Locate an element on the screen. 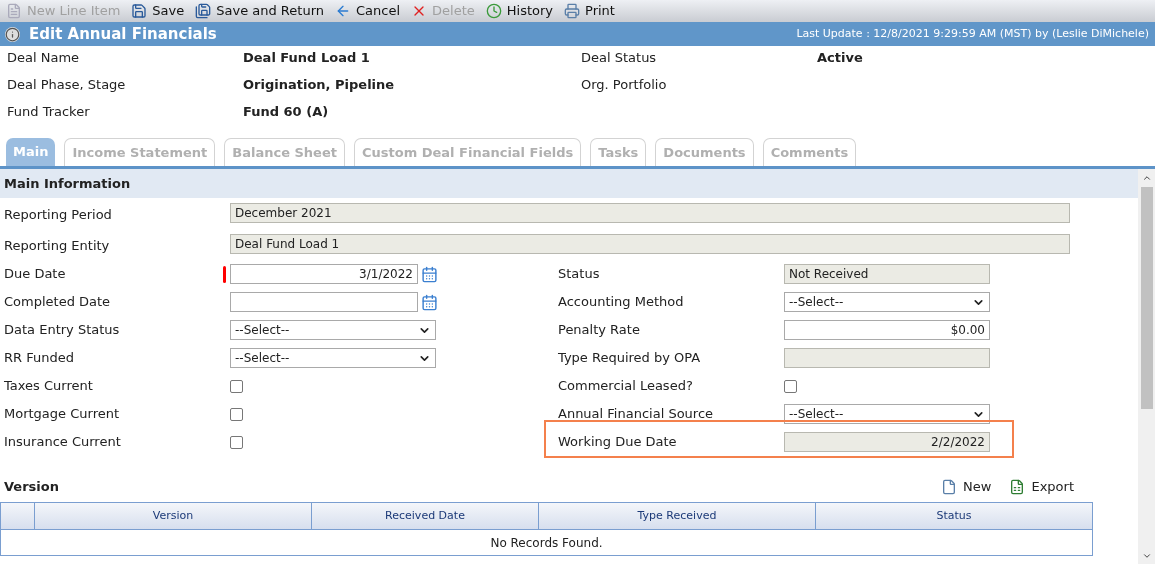 This screenshot has height=564, width=1155. field-label: Reporting Period is located at coordinates (58, 215).